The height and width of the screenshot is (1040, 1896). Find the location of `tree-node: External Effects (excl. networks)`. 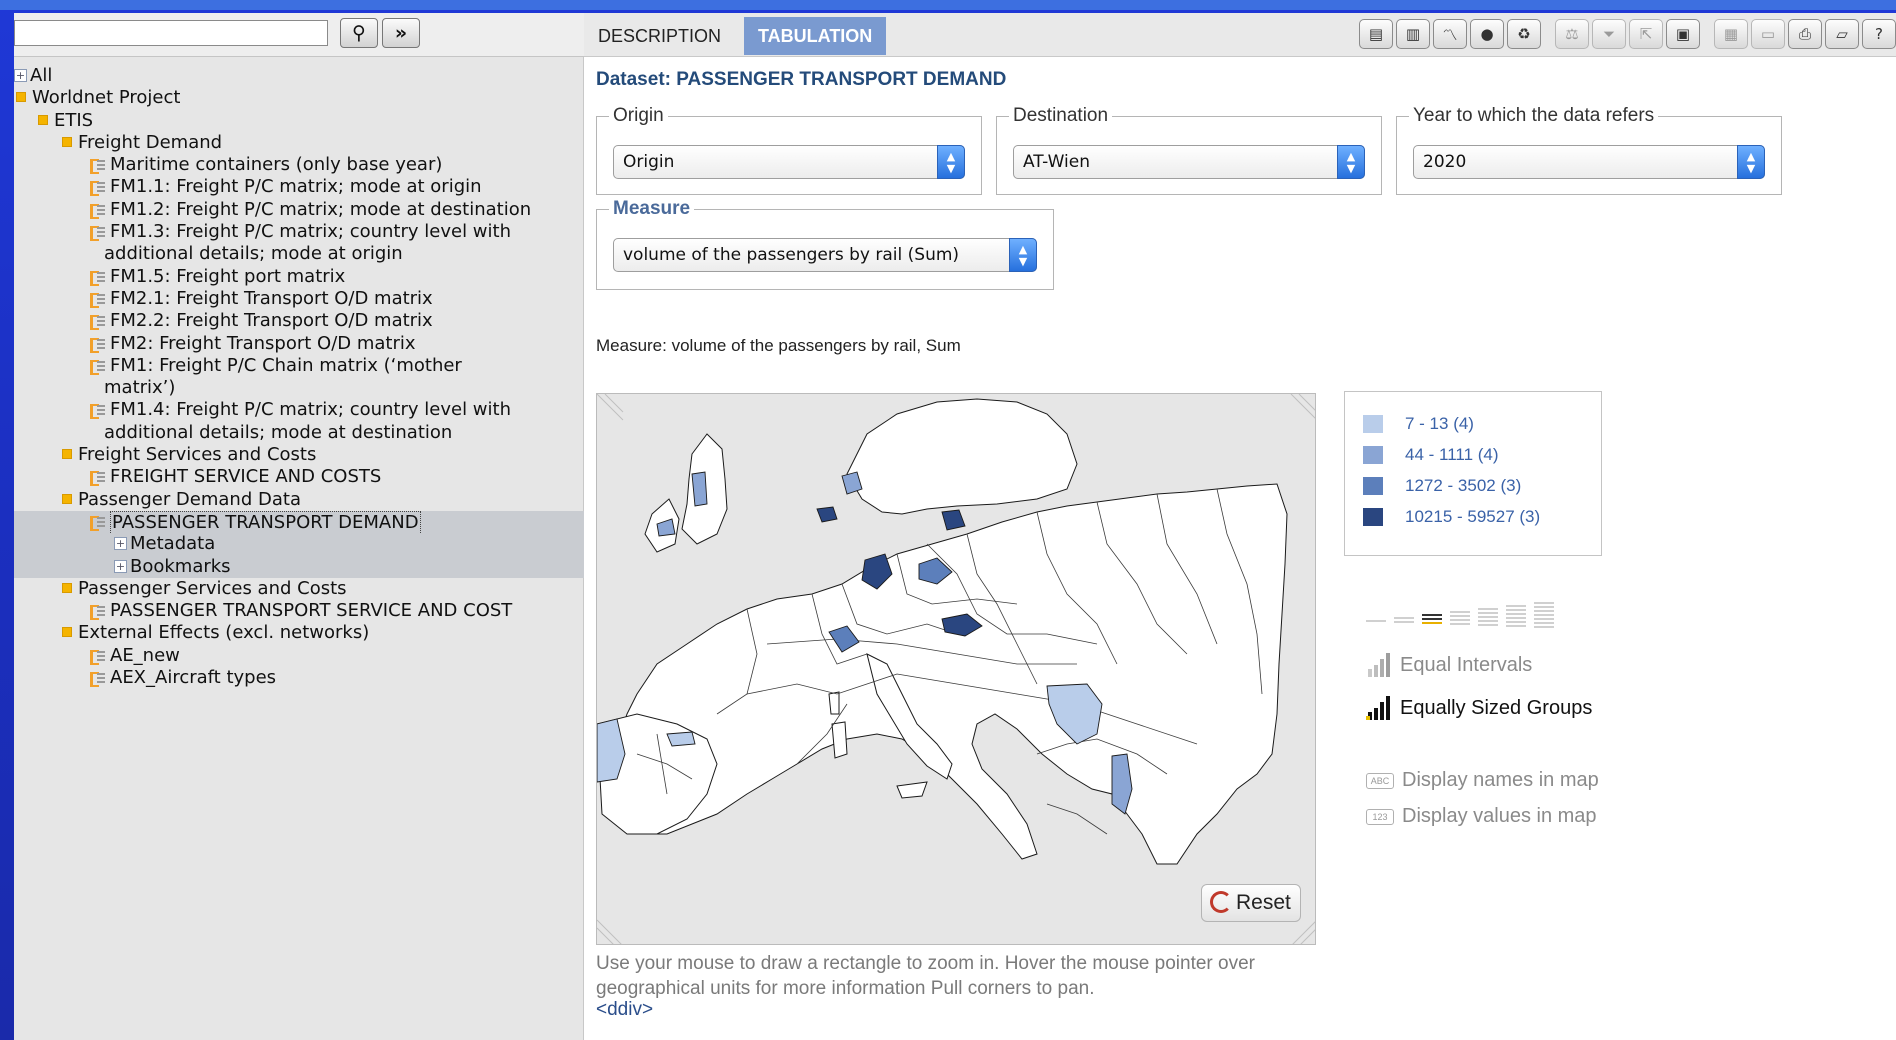

tree-node: External Effects (excl. networks) is located at coordinates (299, 633).